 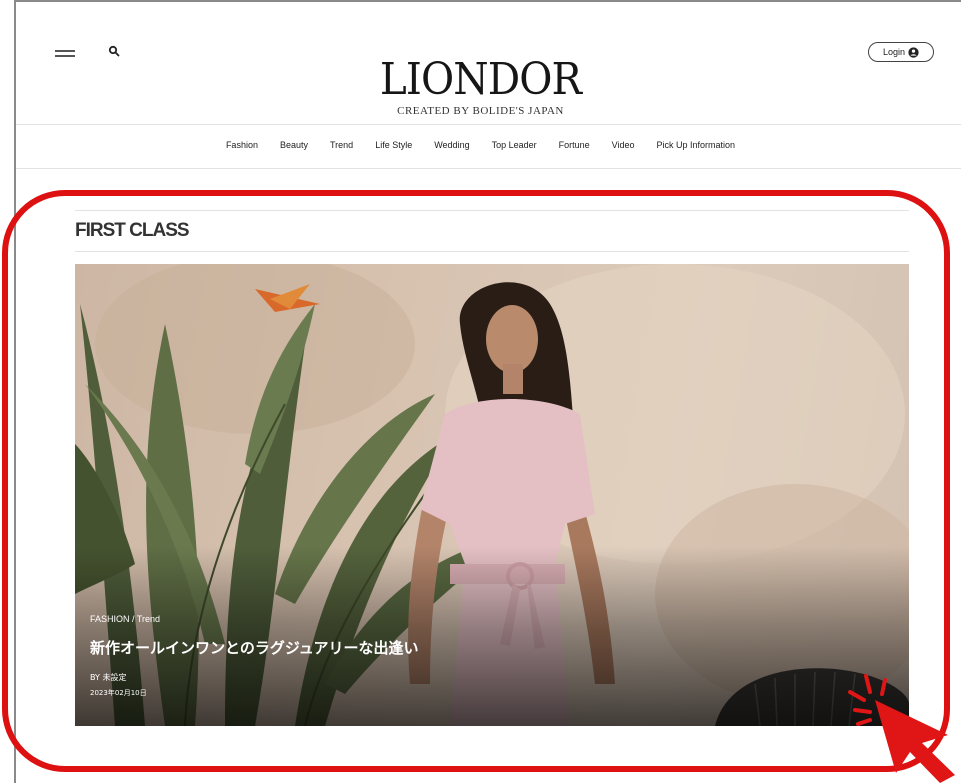 What do you see at coordinates (492, 210) in the screenshot?
I see `section-top-rule` at bounding box center [492, 210].